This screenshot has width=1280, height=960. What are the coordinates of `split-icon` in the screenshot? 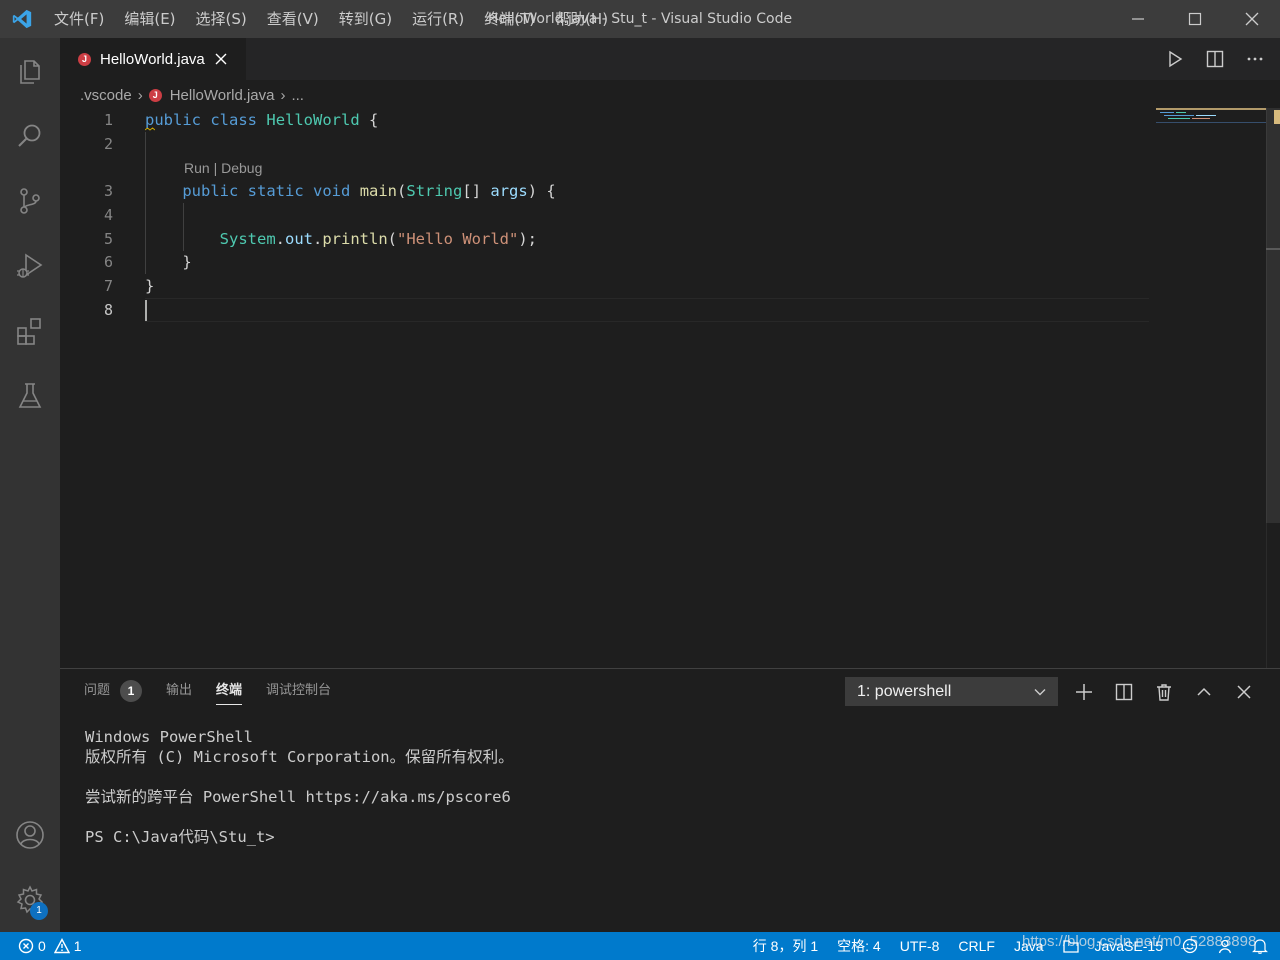 It's located at (1124, 691).